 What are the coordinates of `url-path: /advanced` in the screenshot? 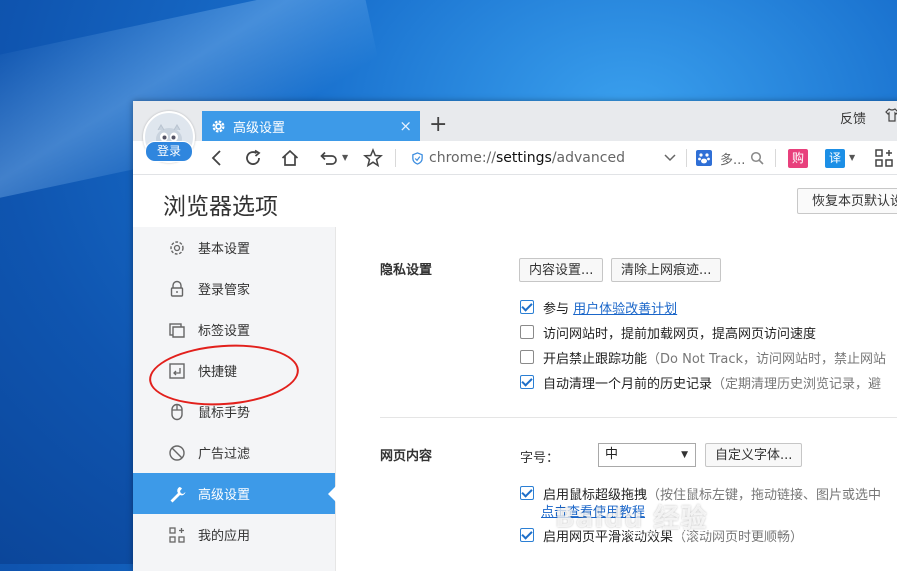 It's located at (588, 158).